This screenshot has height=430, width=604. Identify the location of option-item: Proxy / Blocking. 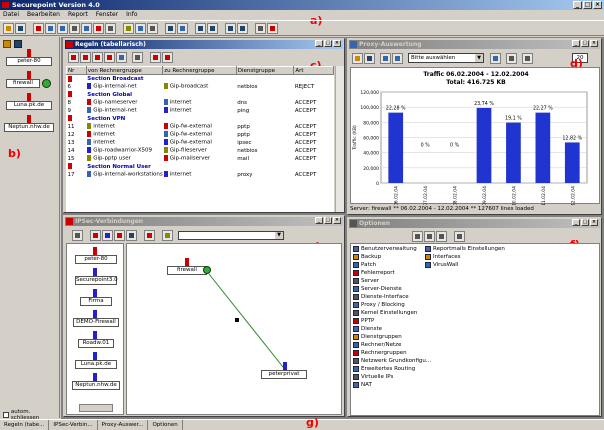
(393, 305).